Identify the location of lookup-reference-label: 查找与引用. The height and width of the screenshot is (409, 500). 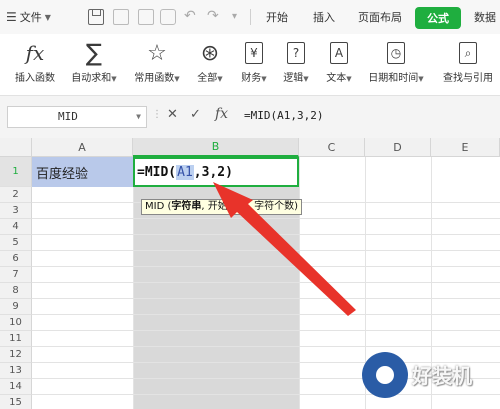
(468, 78).